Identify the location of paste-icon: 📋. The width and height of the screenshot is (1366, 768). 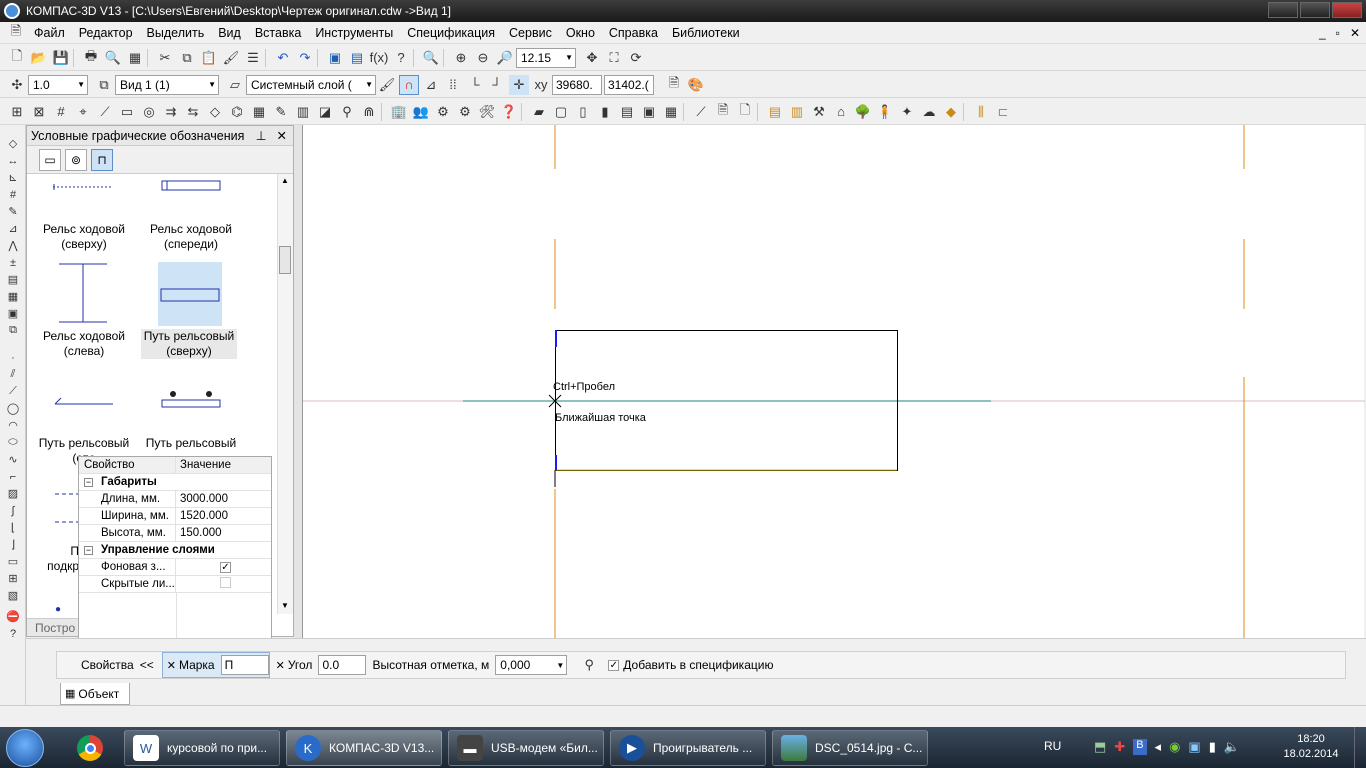
(209, 58).